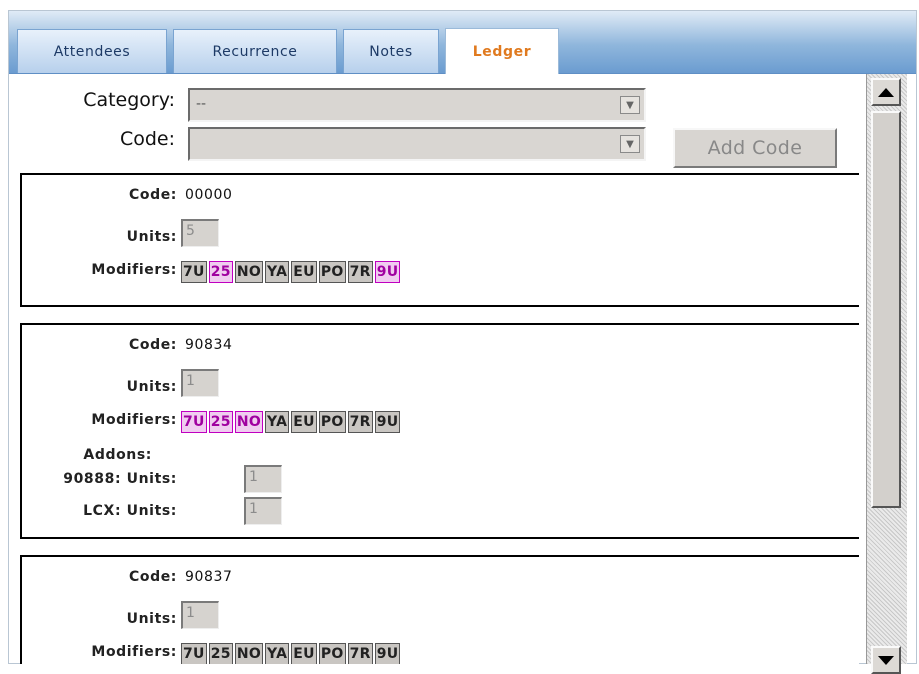 Image resolution: width=919 pixels, height=674 pixels. Describe the element at coordinates (209, 345) in the screenshot. I see `entry-code-value: 90834` at that location.